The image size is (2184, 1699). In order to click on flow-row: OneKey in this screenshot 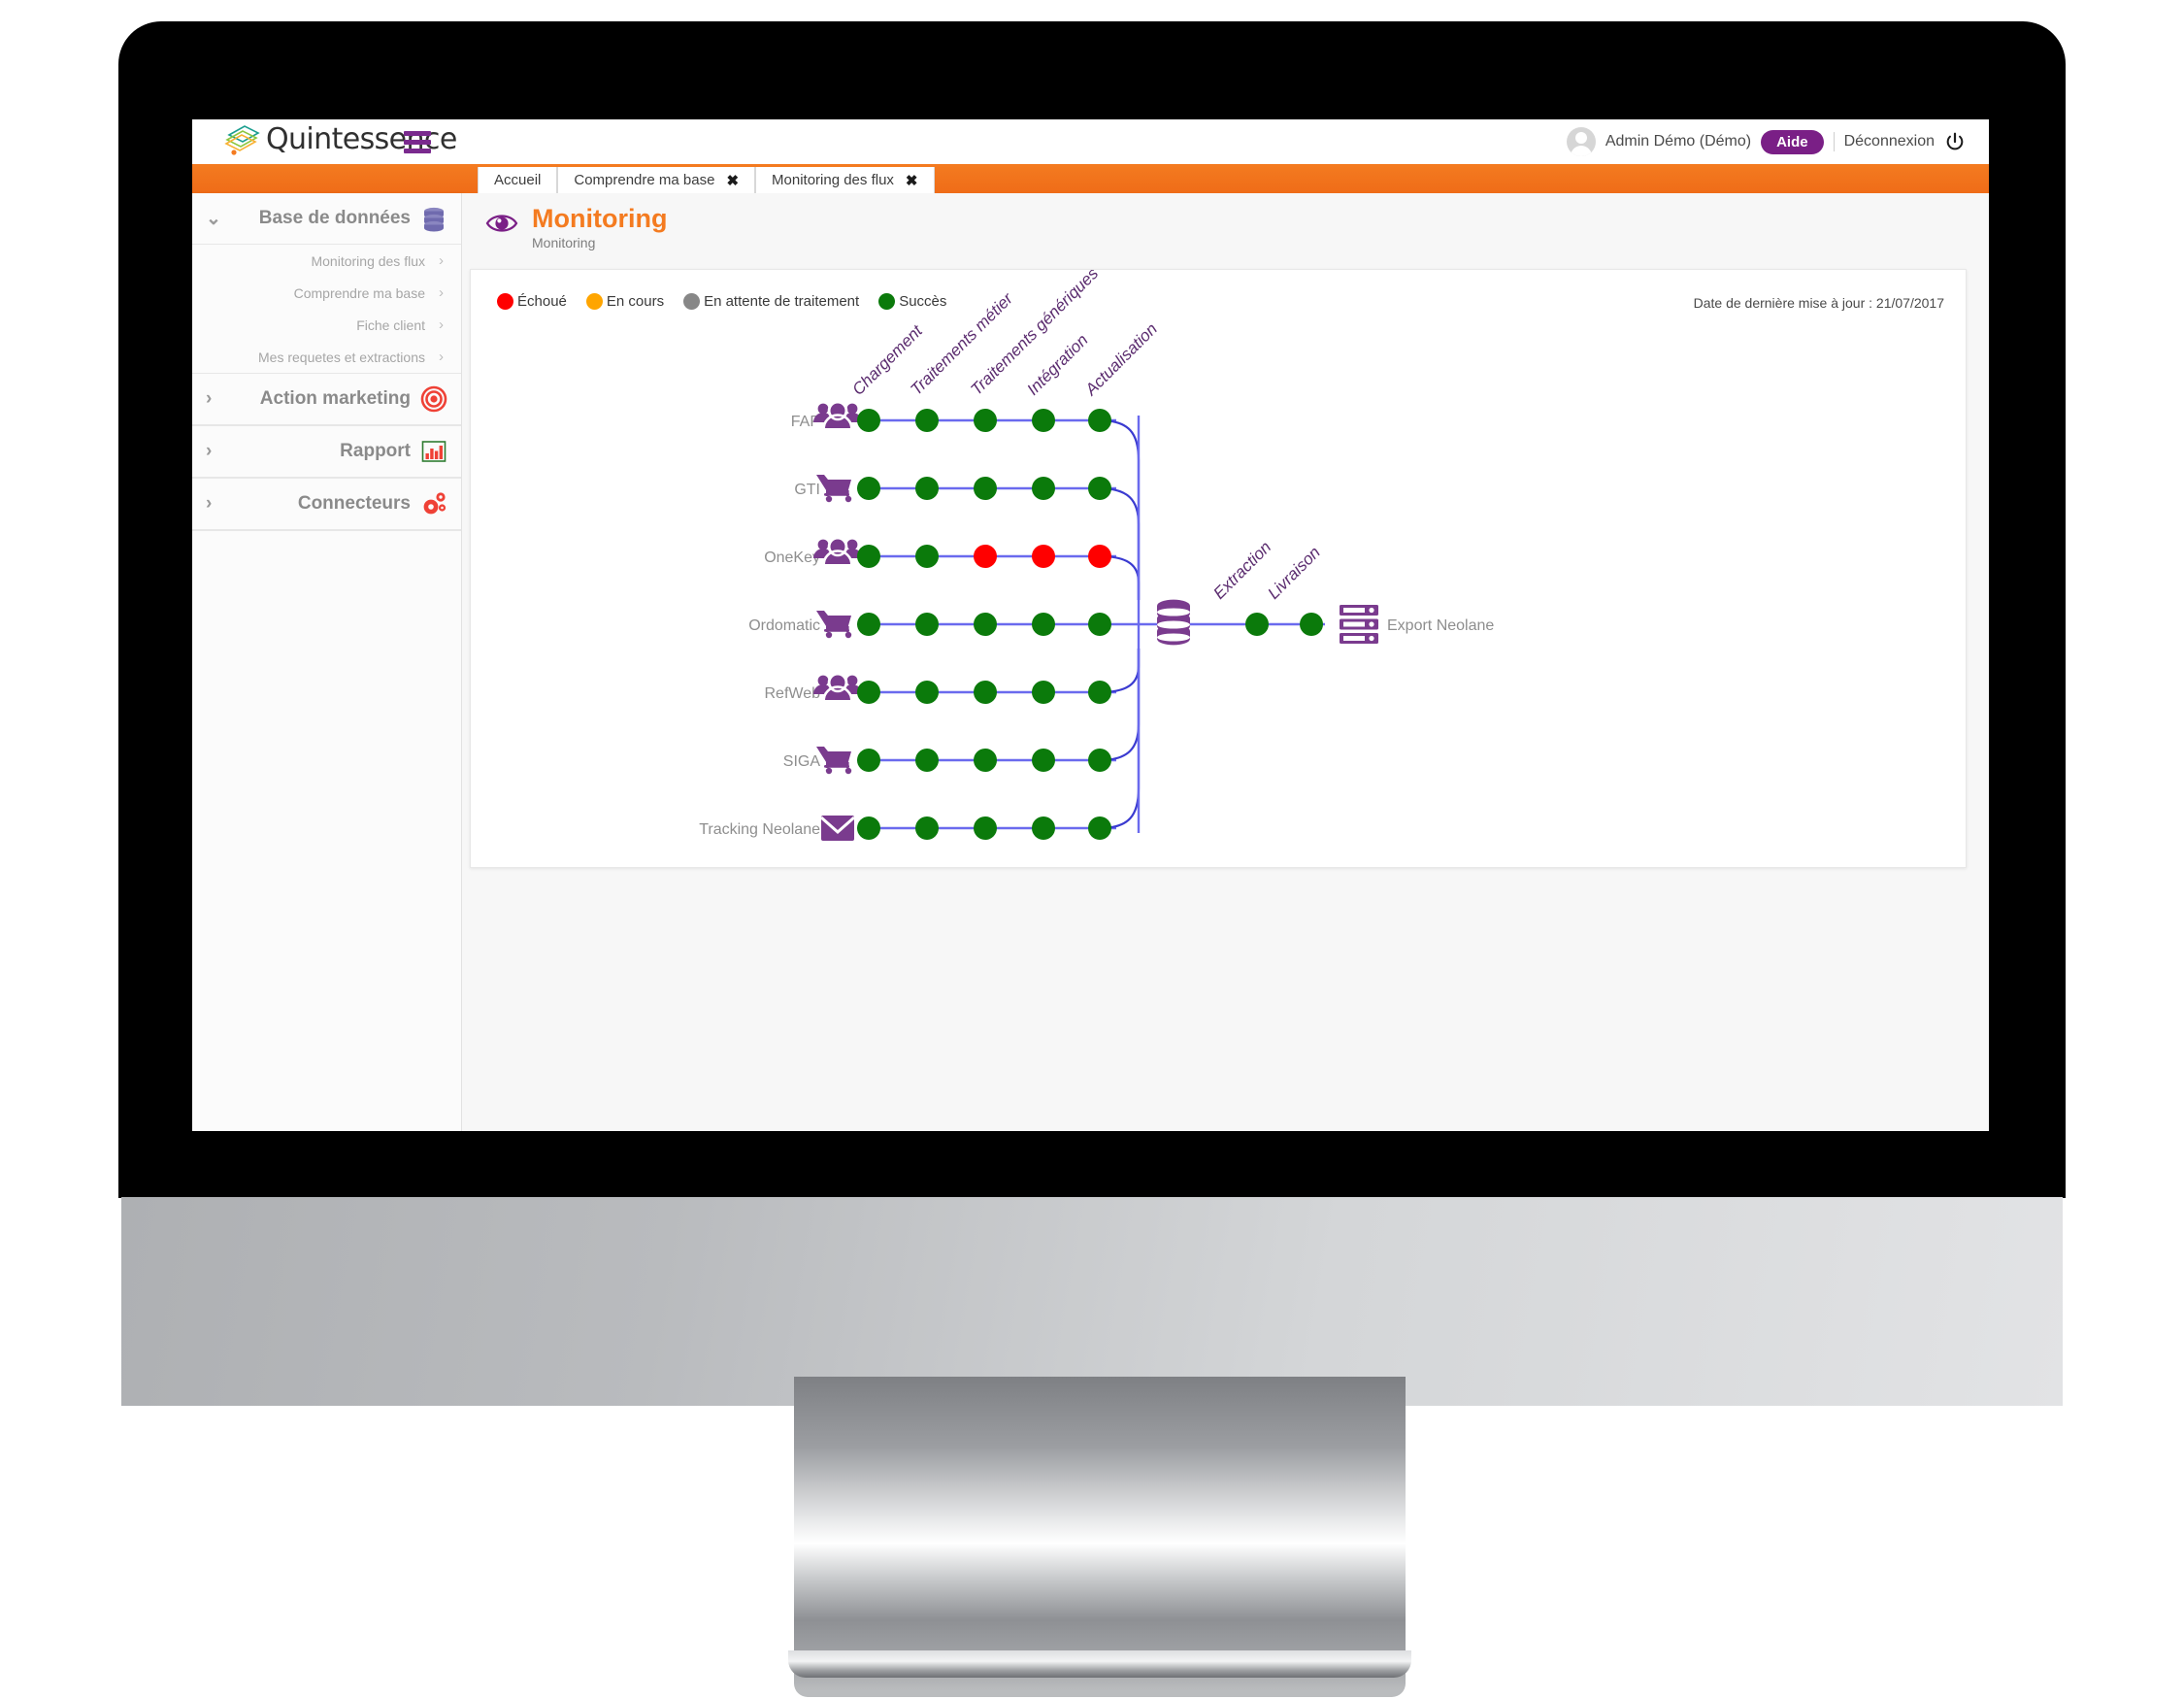, I will do `click(937, 552)`.